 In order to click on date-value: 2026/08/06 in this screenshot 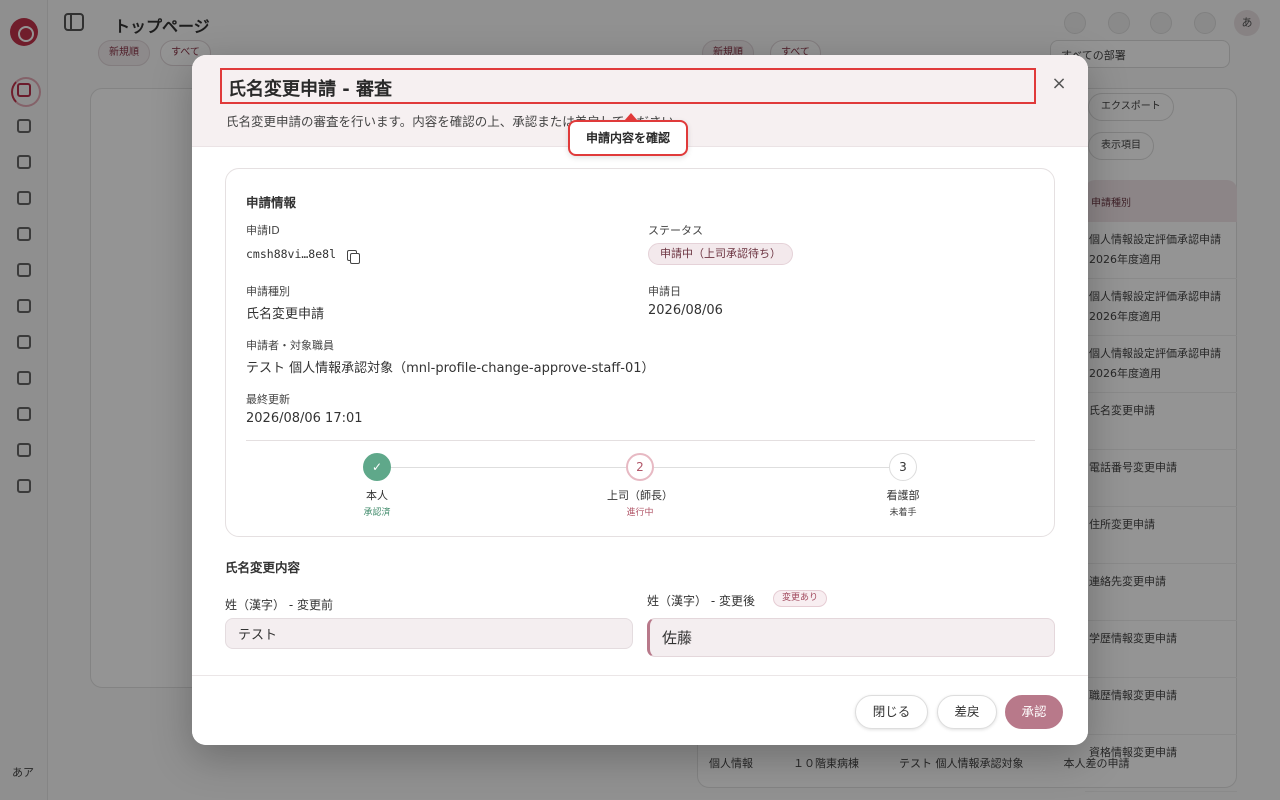, I will do `click(685, 310)`.